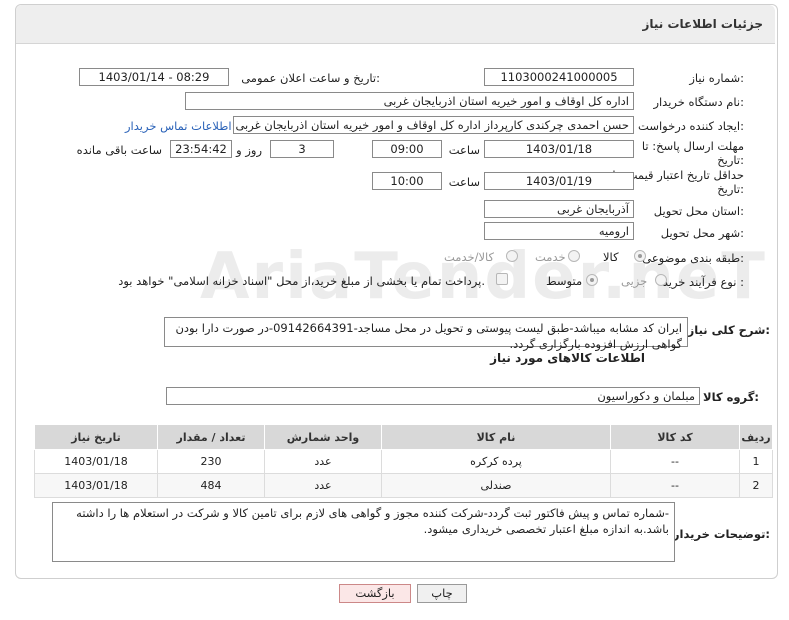 The width and height of the screenshot is (789, 620). Describe the element at coordinates (756, 437) in the screenshot. I see `col-row-header: ردیف` at that location.